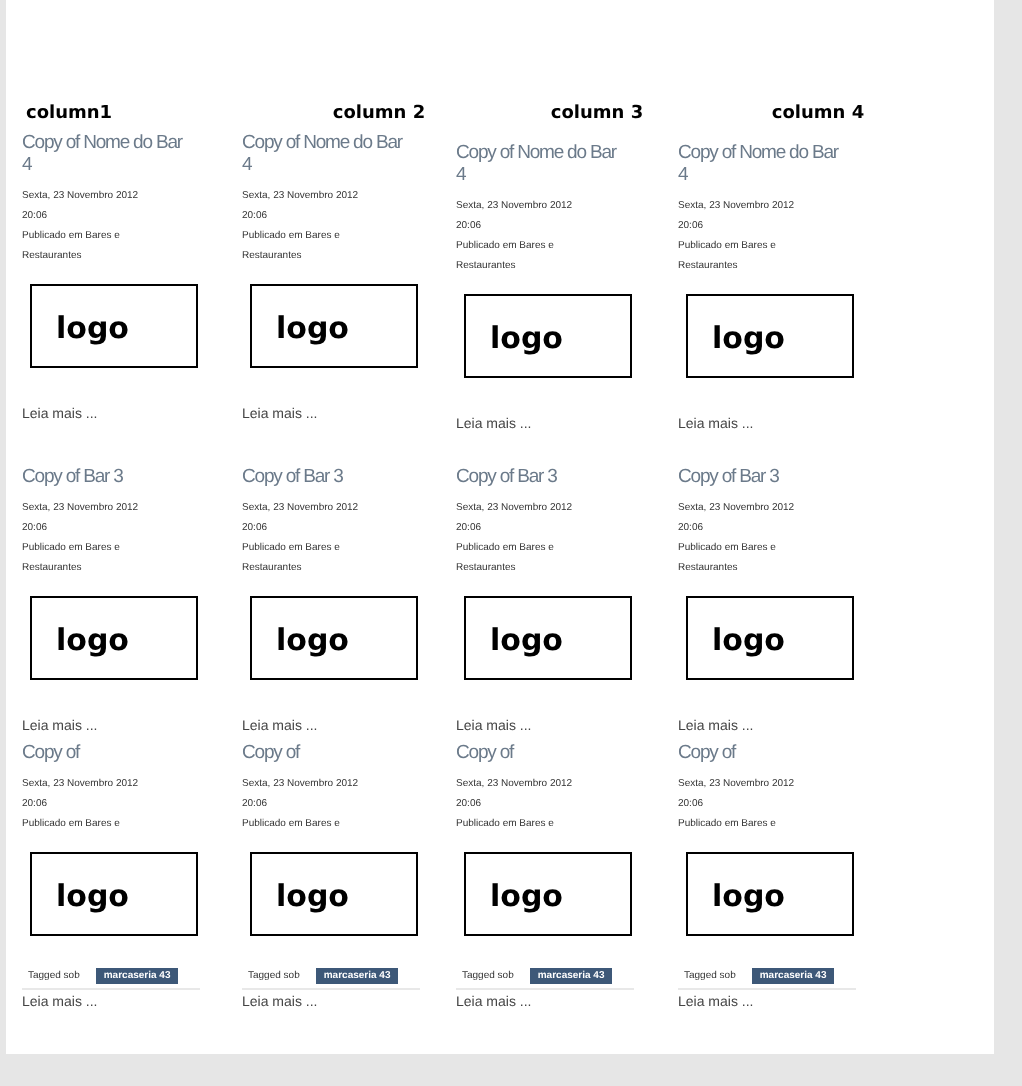  What do you see at coordinates (597, 114) in the screenshot?
I see `column-header: column 3` at bounding box center [597, 114].